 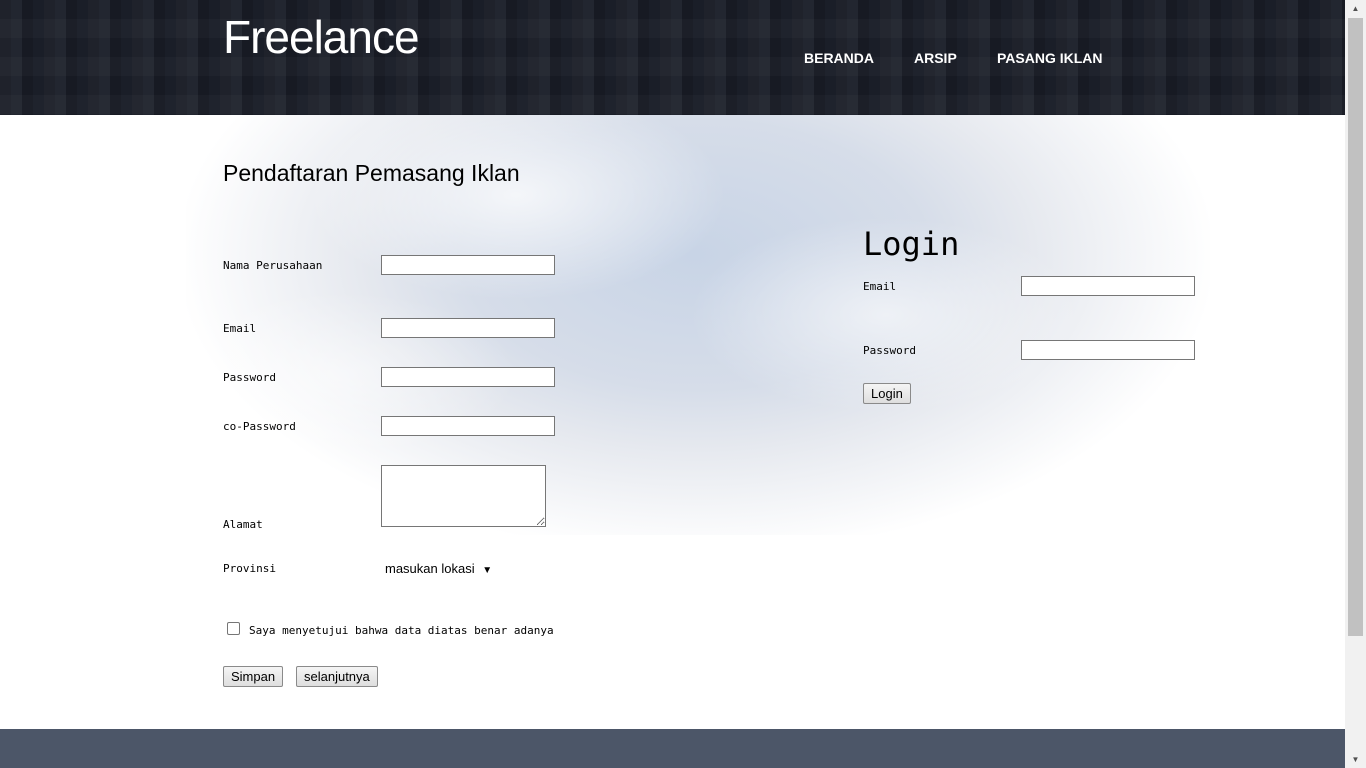 What do you see at coordinates (880, 286) in the screenshot?
I see `login-email-label: Email` at bounding box center [880, 286].